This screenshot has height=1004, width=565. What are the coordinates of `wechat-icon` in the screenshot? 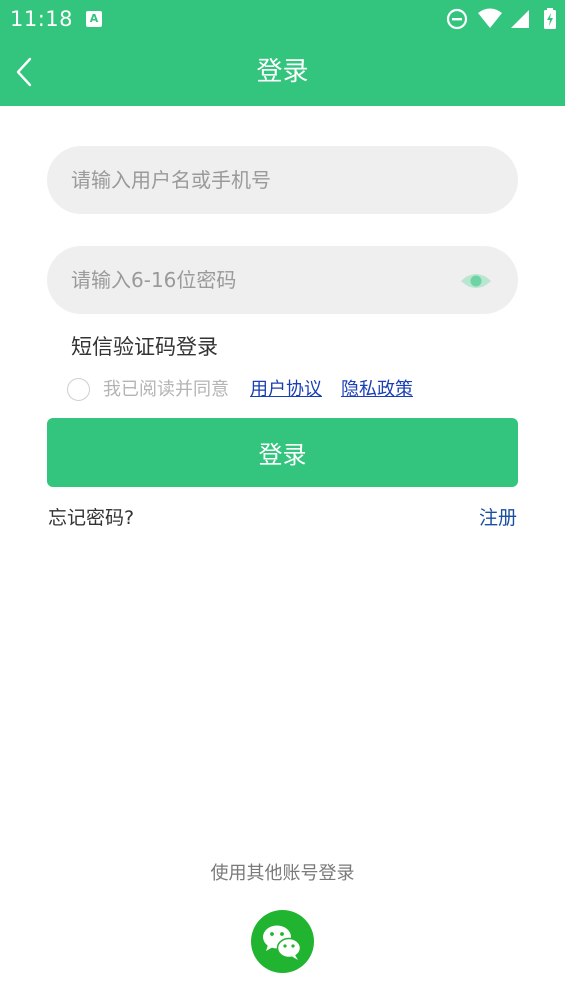 It's located at (282, 942).